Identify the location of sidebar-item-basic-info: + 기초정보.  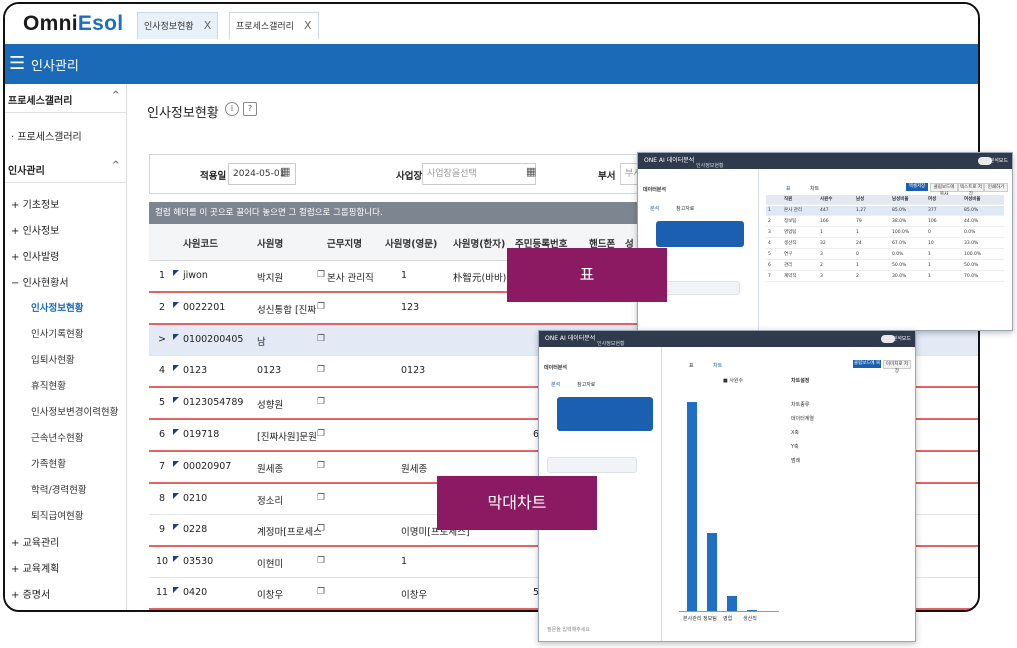
(35, 203).